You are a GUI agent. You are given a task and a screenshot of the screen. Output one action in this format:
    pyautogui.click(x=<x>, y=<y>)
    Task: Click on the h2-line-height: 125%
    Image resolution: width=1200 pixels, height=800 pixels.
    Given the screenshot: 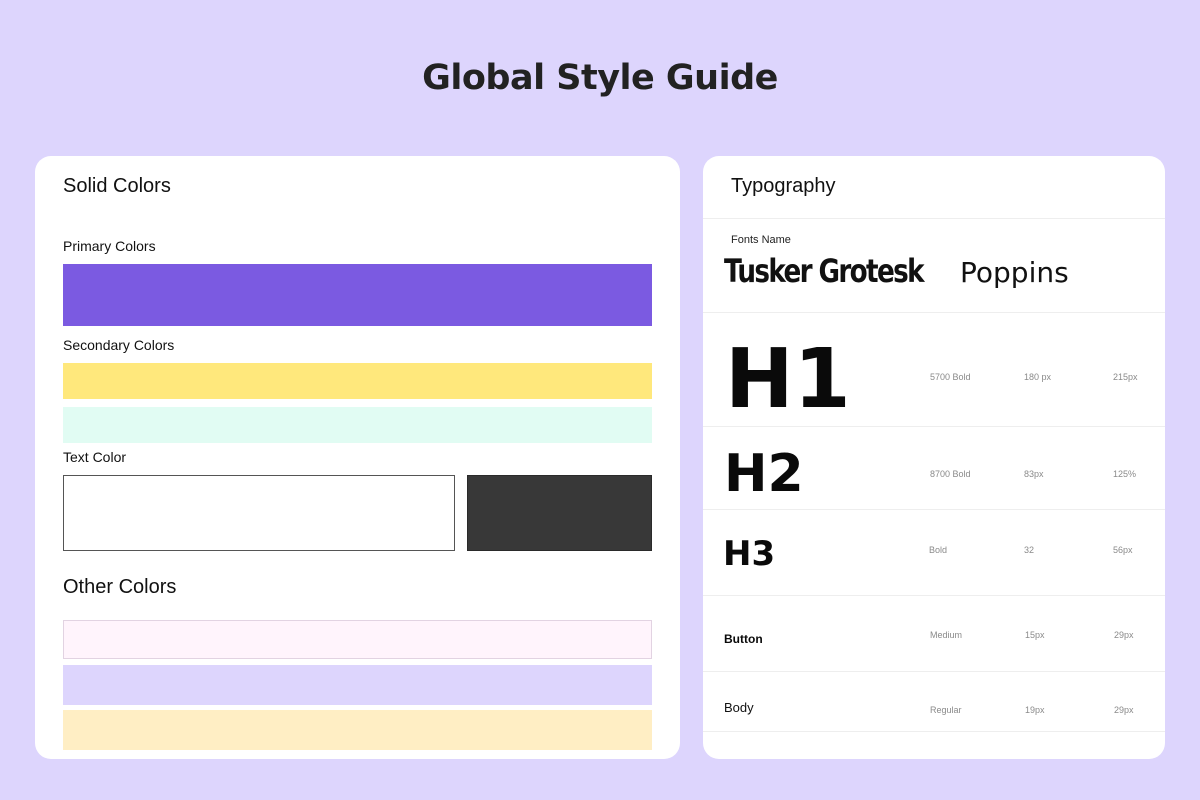 What is the action you would take?
    pyautogui.click(x=1125, y=474)
    